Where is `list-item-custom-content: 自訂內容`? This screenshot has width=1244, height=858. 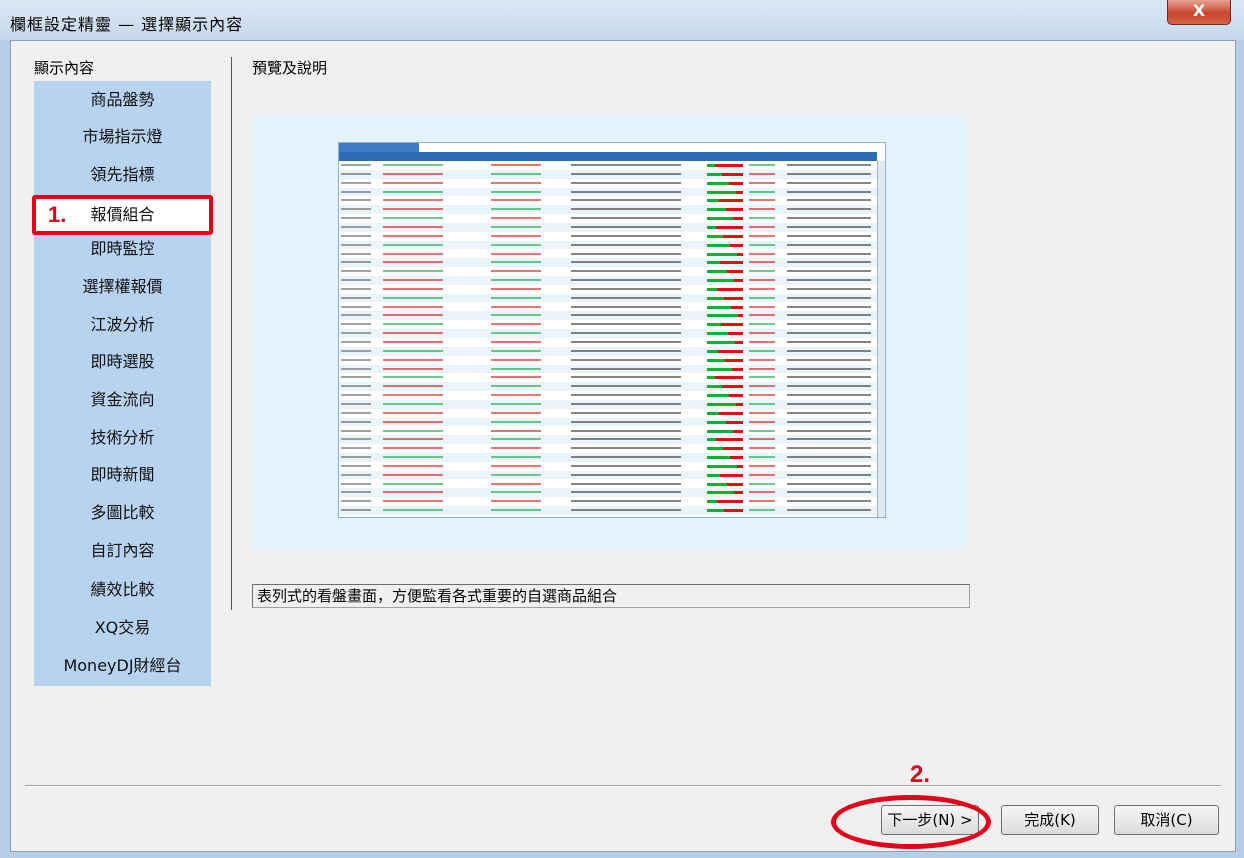 list-item-custom-content: 自訂內容 is located at coordinates (122, 551).